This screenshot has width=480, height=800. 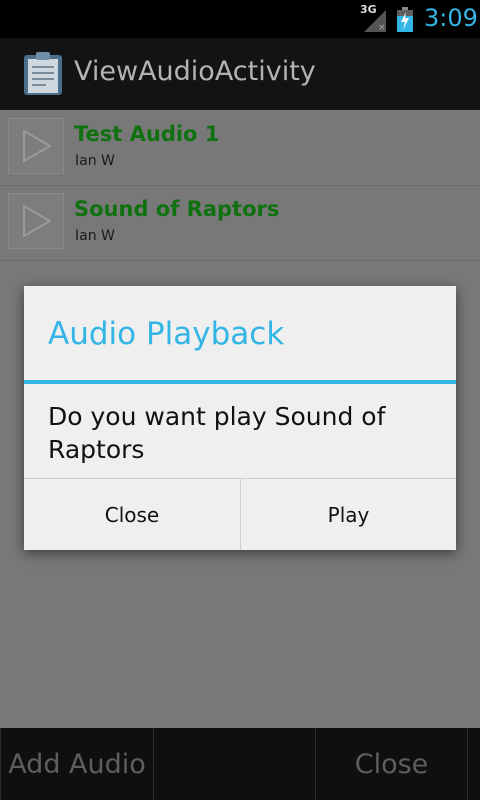 I want to click on item-title: Sound of Raptors, so click(x=177, y=209).